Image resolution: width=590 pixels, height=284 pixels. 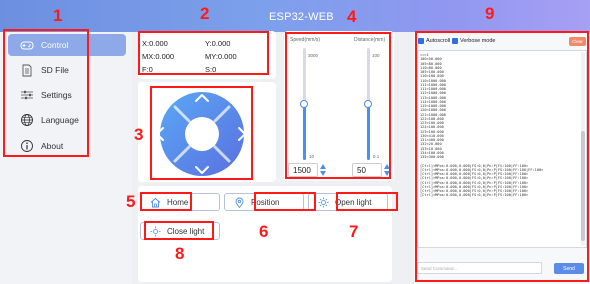 I want to click on annotation-number-7: 7, so click(x=354, y=231).